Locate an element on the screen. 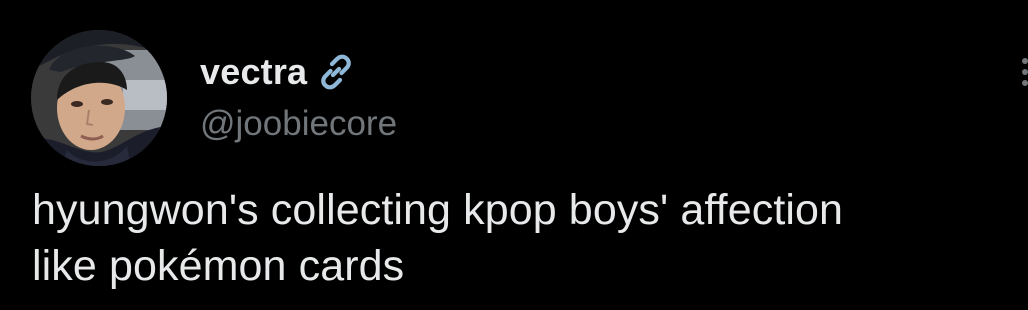 The image size is (1028, 310). name-row: vectra is located at coordinates (298, 72).